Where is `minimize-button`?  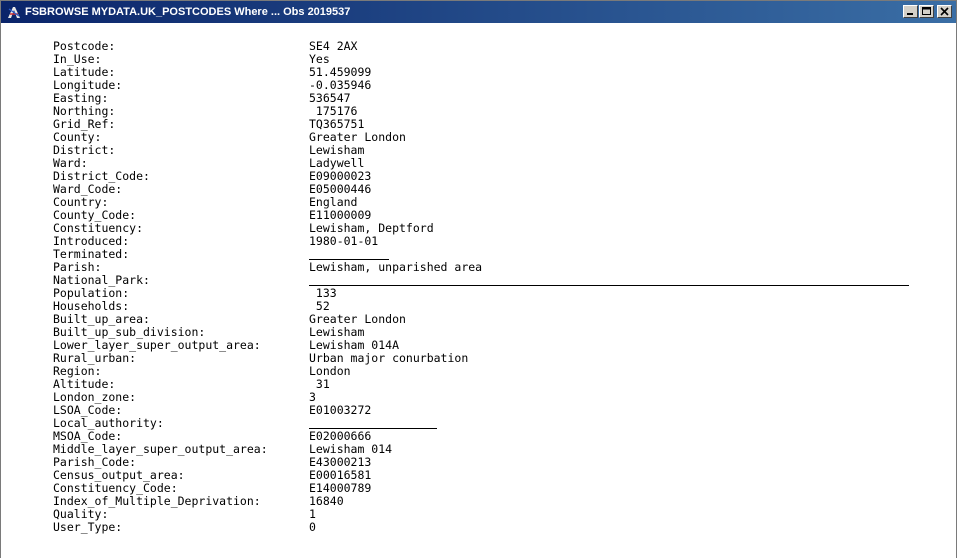 minimize-button is located at coordinates (910, 11).